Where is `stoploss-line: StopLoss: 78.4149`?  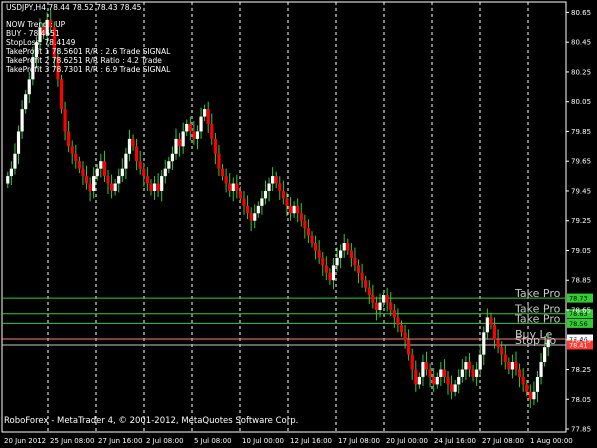
stoploss-line: StopLoss: 78.4149 is located at coordinates (41, 42).